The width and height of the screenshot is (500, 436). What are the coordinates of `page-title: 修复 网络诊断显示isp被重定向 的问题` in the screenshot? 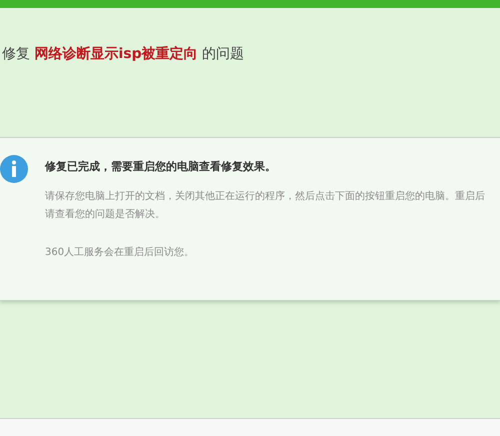 It's located at (124, 54).